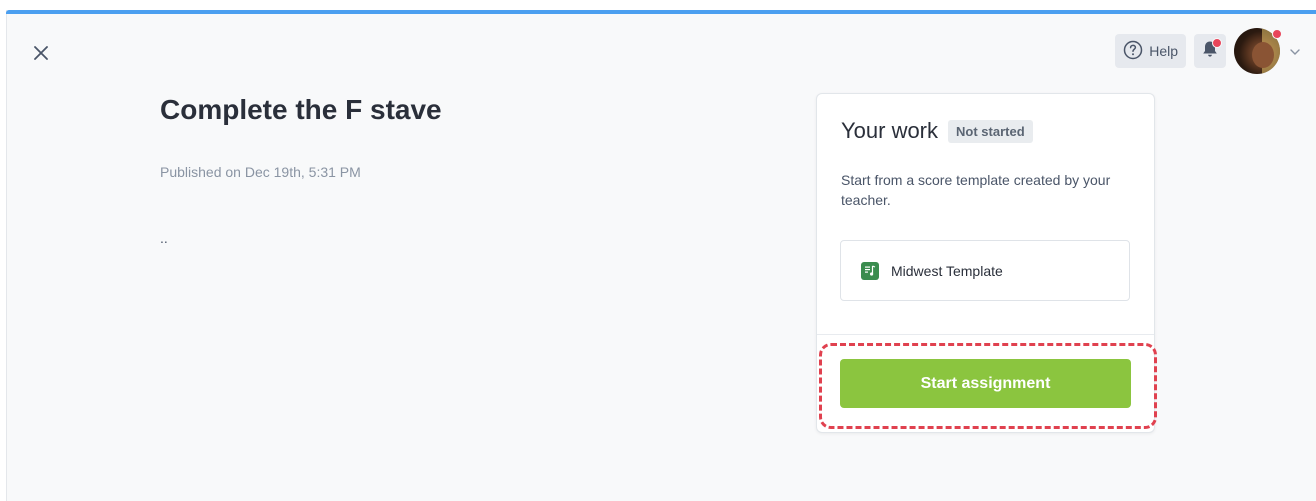  I want to click on user-menu-toggle, so click(1295, 51).